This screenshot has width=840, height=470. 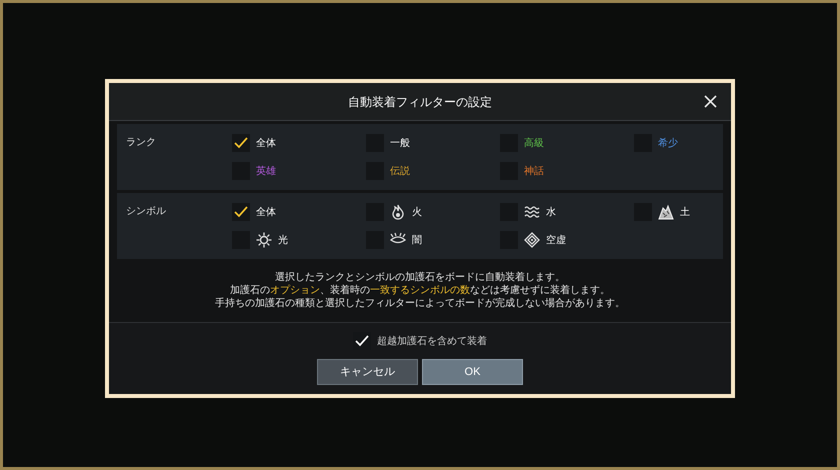 What do you see at coordinates (472, 372) in the screenshot?
I see `ok-button: OK` at bounding box center [472, 372].